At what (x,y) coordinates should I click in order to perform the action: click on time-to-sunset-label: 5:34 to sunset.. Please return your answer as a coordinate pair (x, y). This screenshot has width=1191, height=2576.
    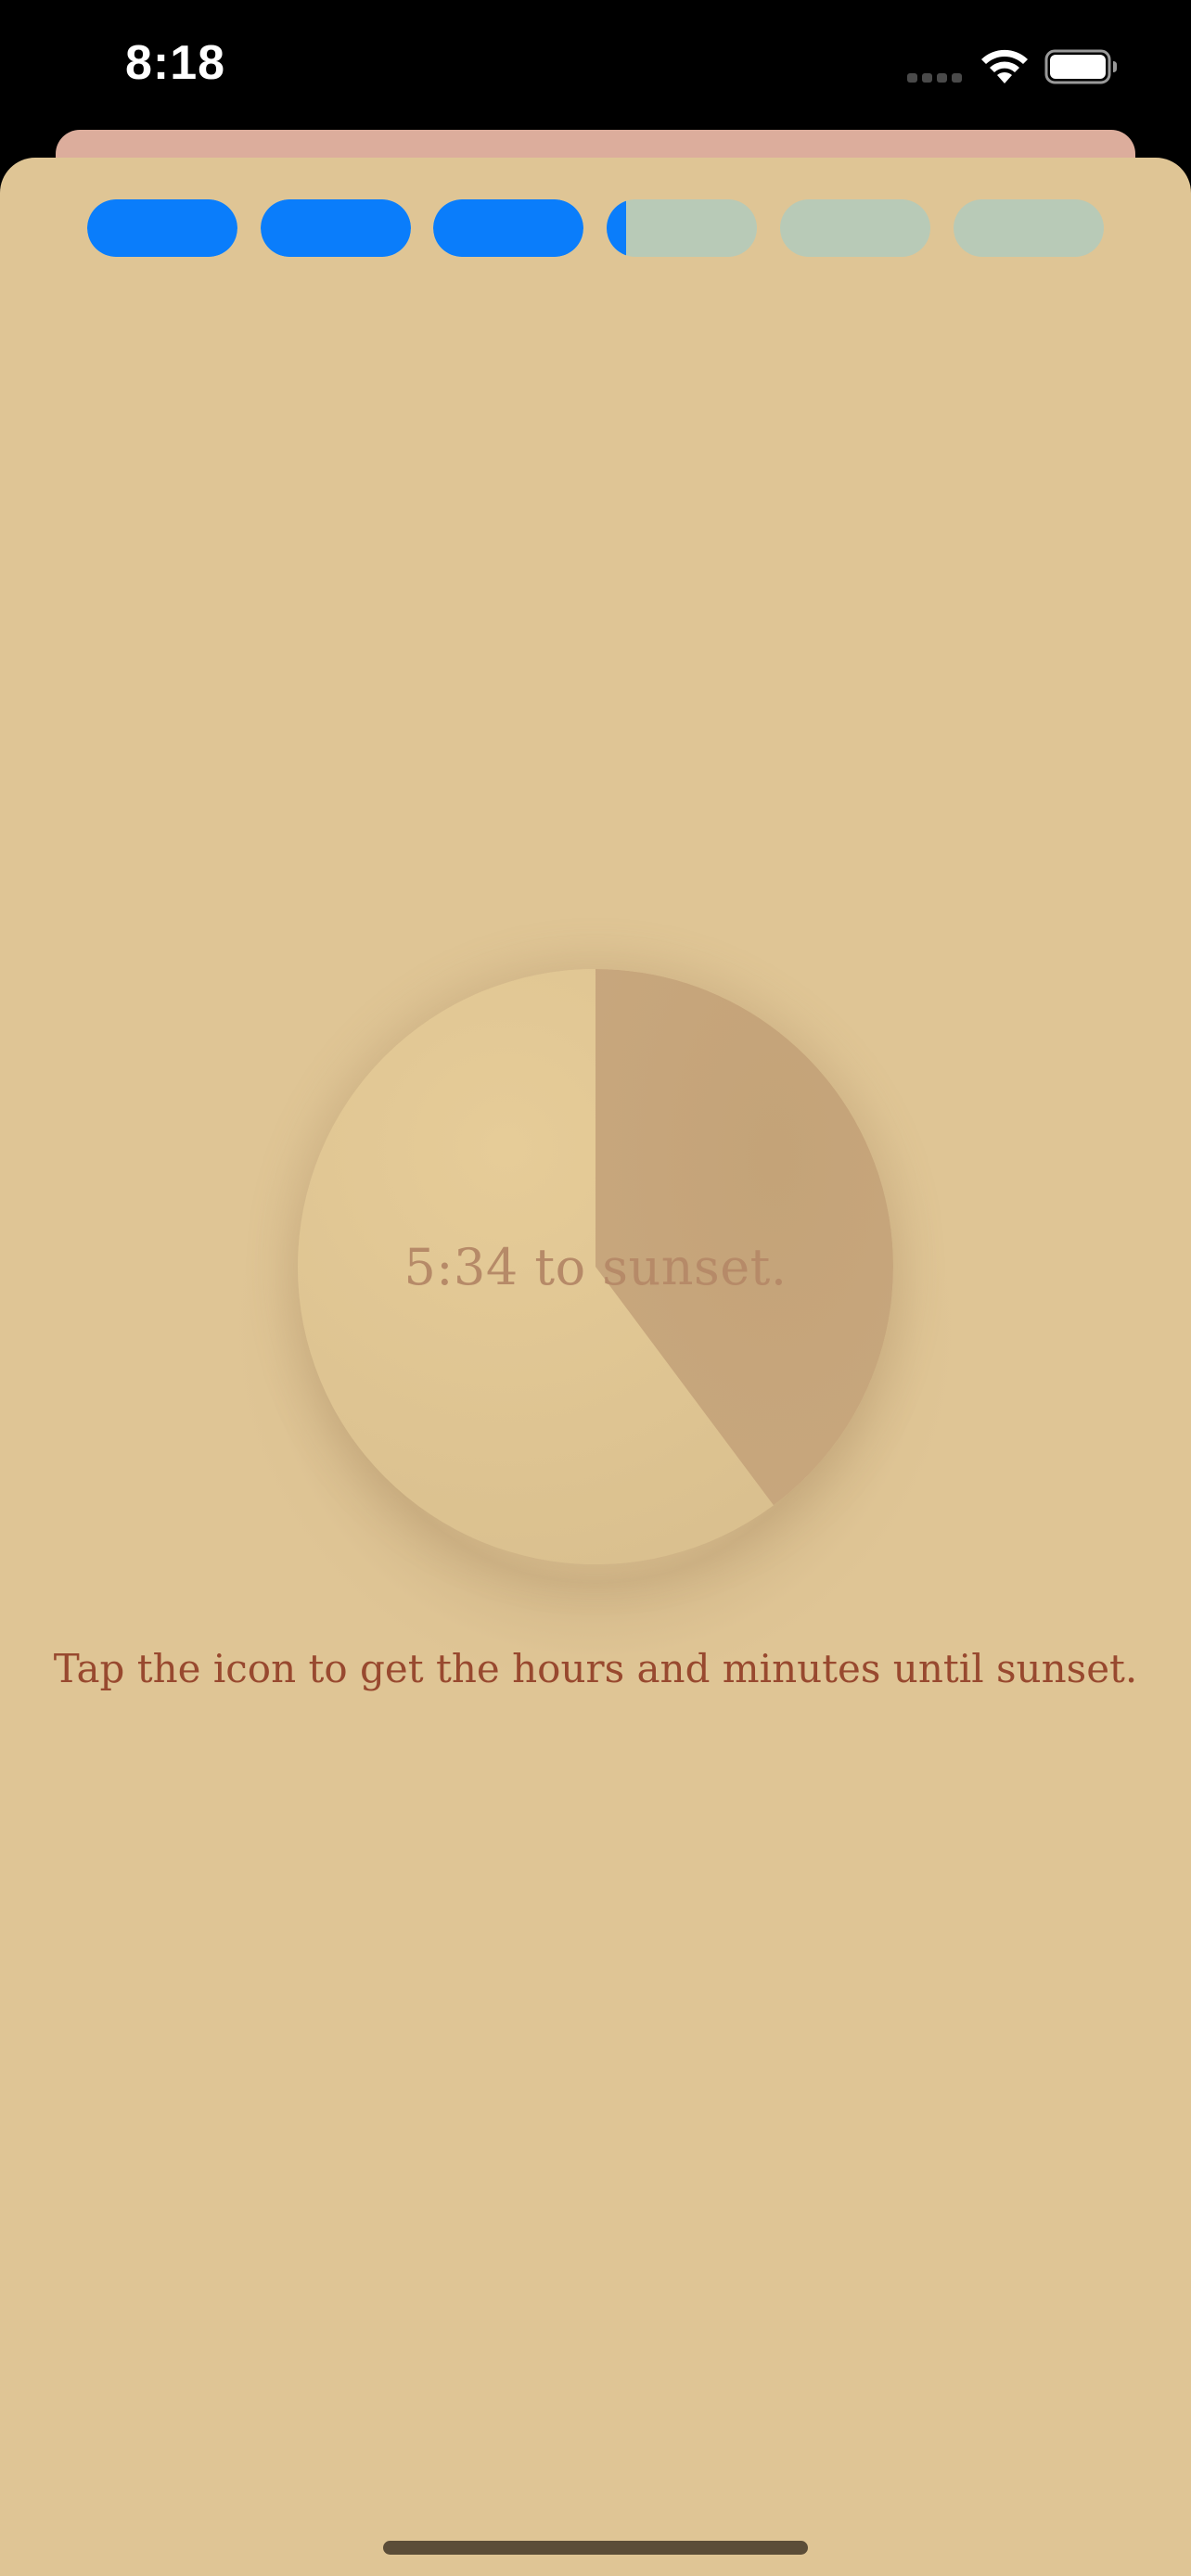
    Looking at the image, I should click on (595, 1267).